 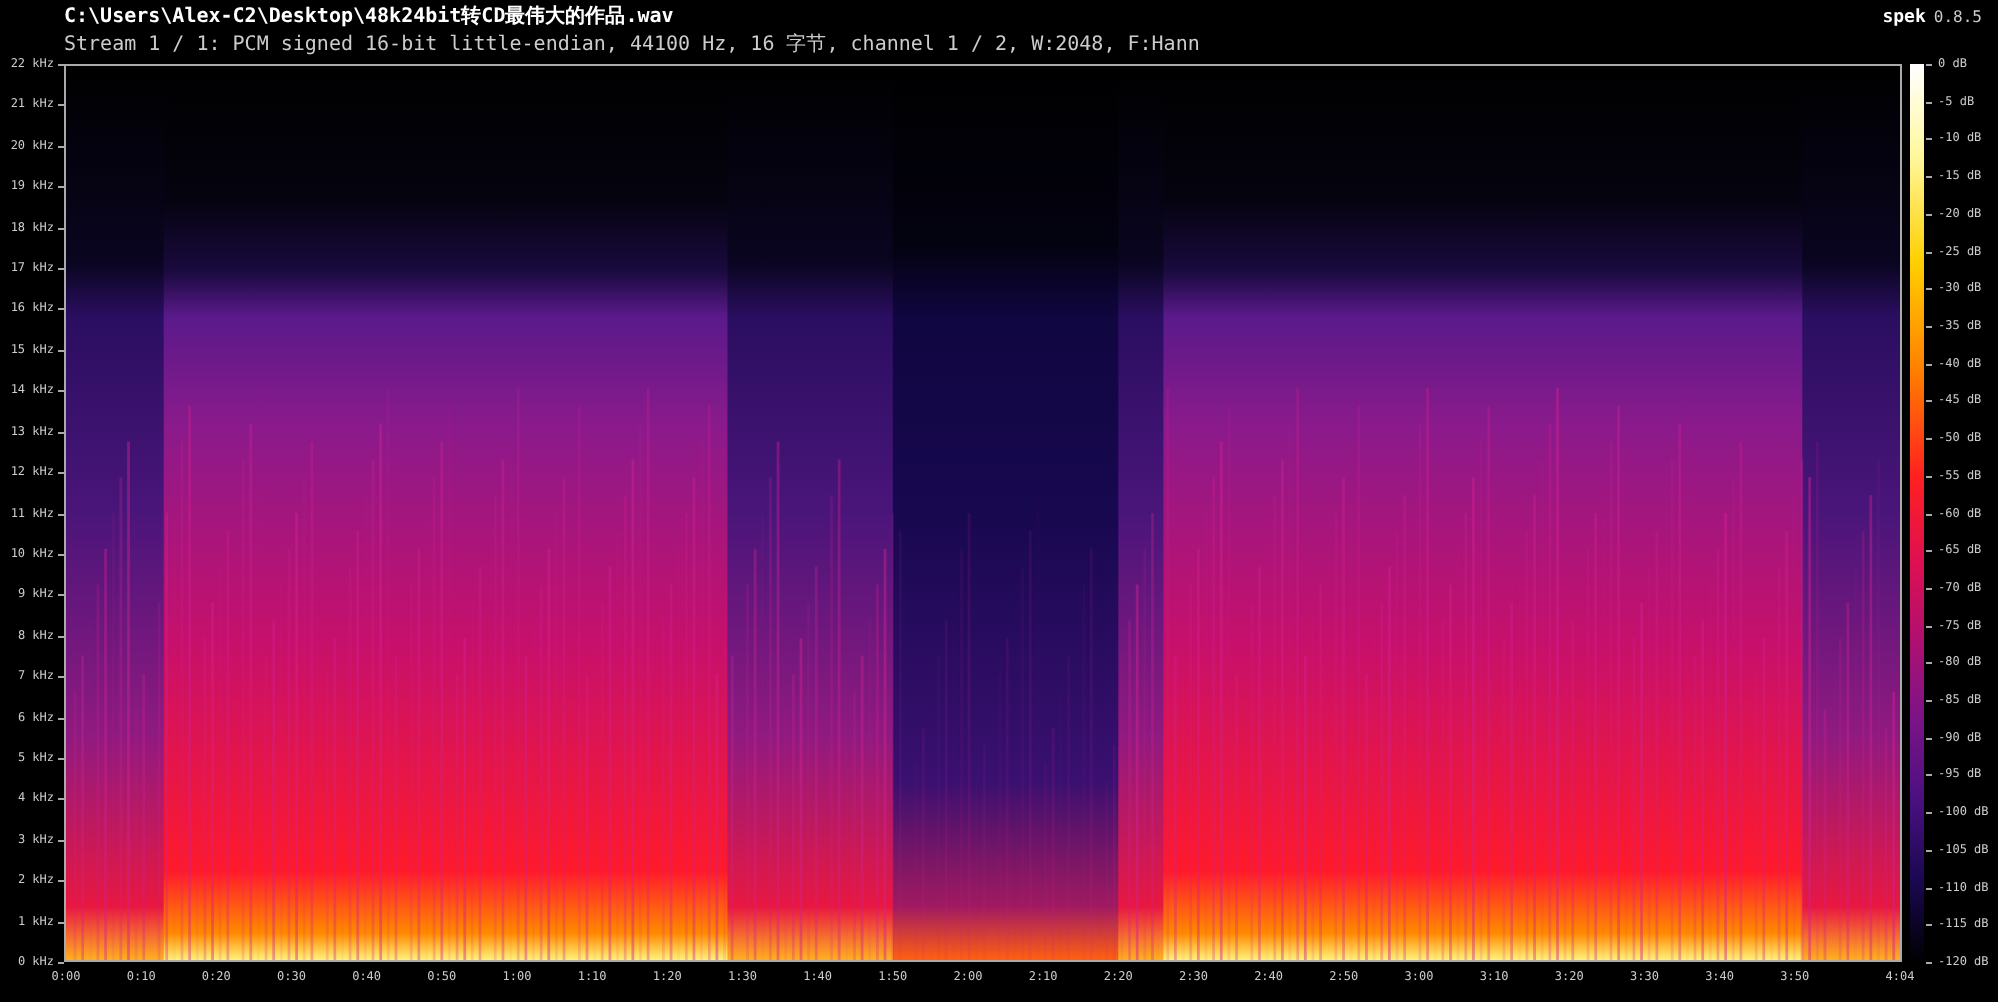 I want to click on file-title: C:\Users\Alex-C2\Desktop\48k24bit转CD最伟大的作品.wav, so click(x=370, y=18).